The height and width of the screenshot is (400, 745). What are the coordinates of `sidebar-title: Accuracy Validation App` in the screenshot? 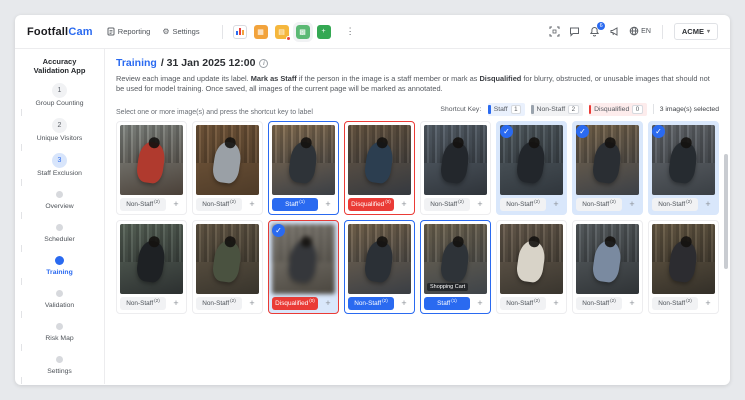 It's located at (59, 66).